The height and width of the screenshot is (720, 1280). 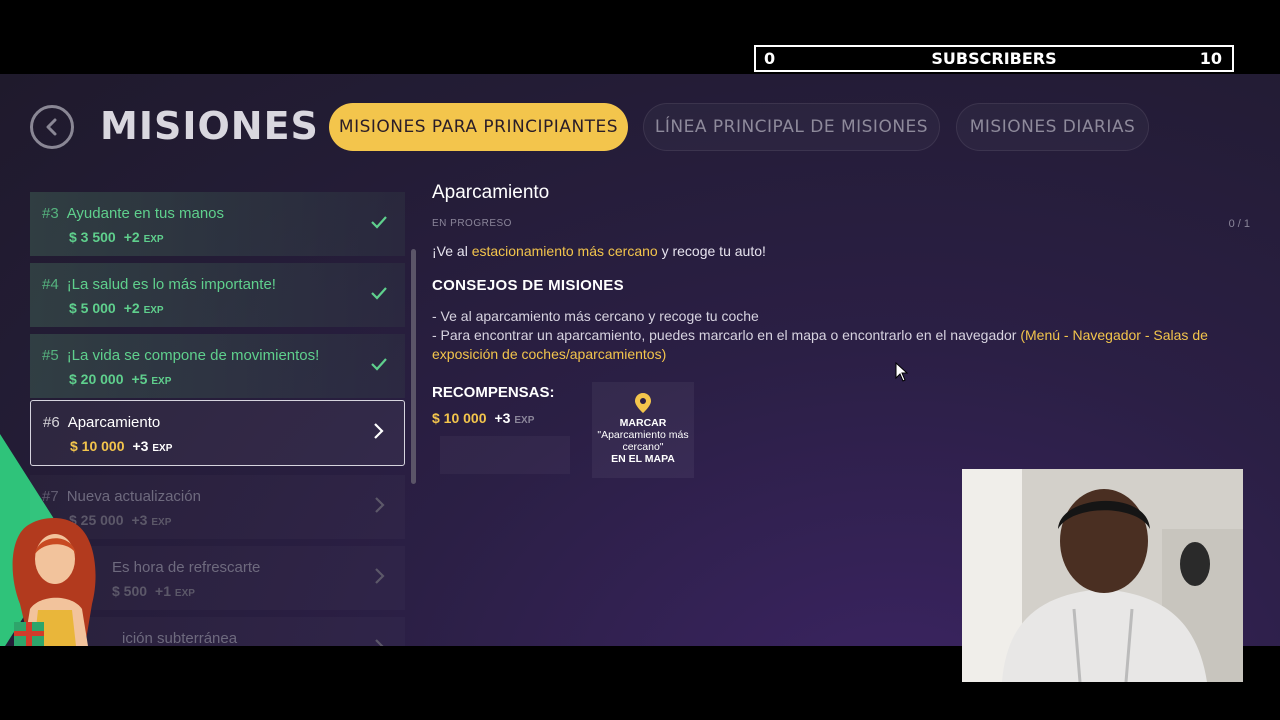 What do you see at coordinates (1210, 58) in the screenshot?
I see `subscriber-count-right: 10` at bounding box center [1210, 58].